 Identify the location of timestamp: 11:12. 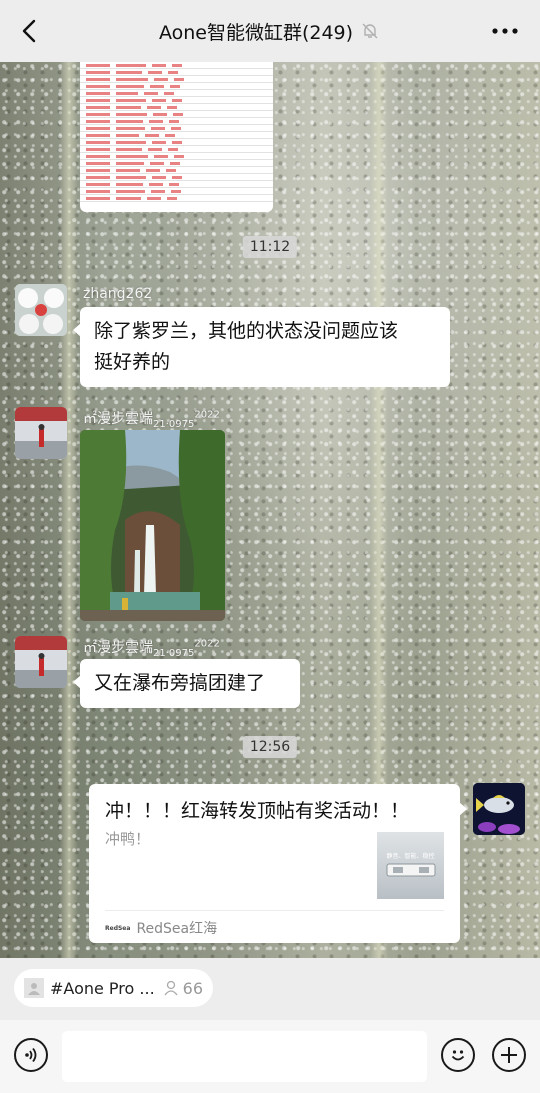
(270, 247).